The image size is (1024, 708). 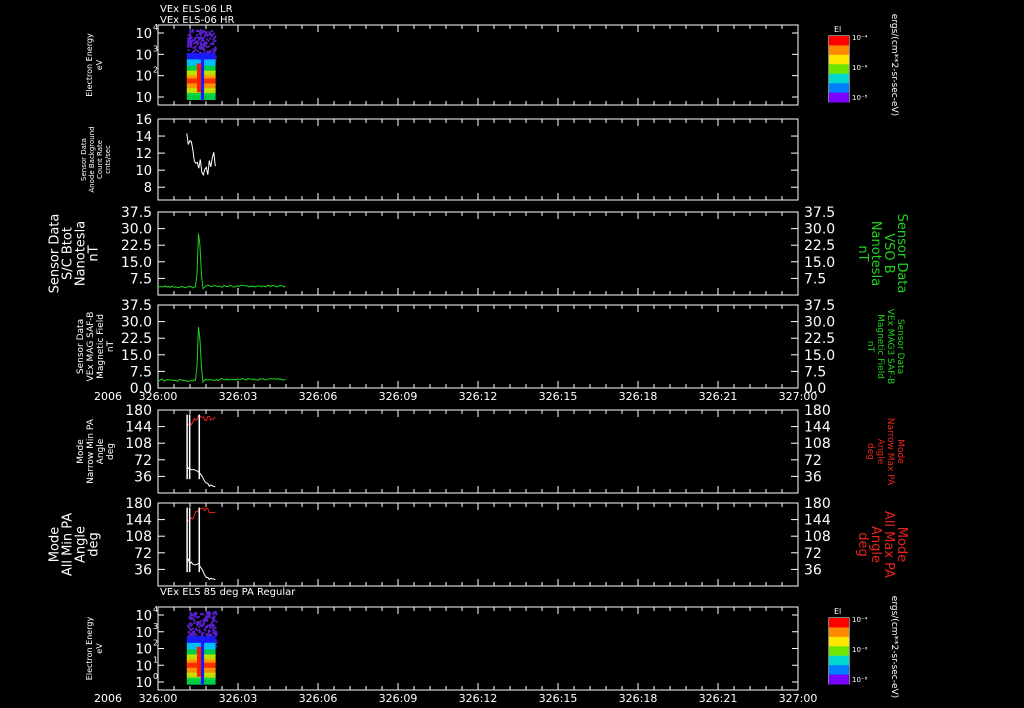 What do you see at coordinates (900, 346) in the screenshot?
I see `right-axis-label: Sensor Data` at bounding box center [900, 346].